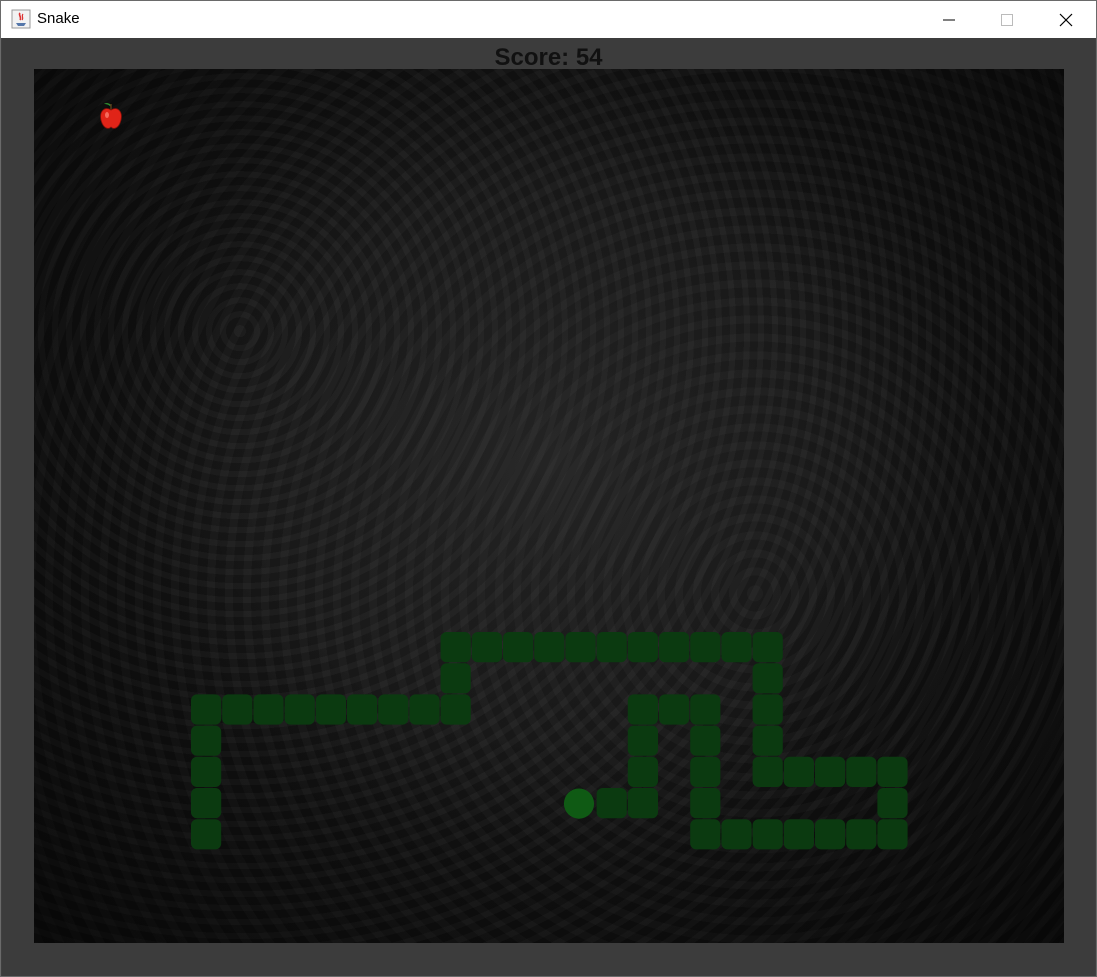 The image size is (1097, 977). What do you see at coordinates (579, 803) in the screenshot?
I see `snake-head` at bounding box center [579, 803].